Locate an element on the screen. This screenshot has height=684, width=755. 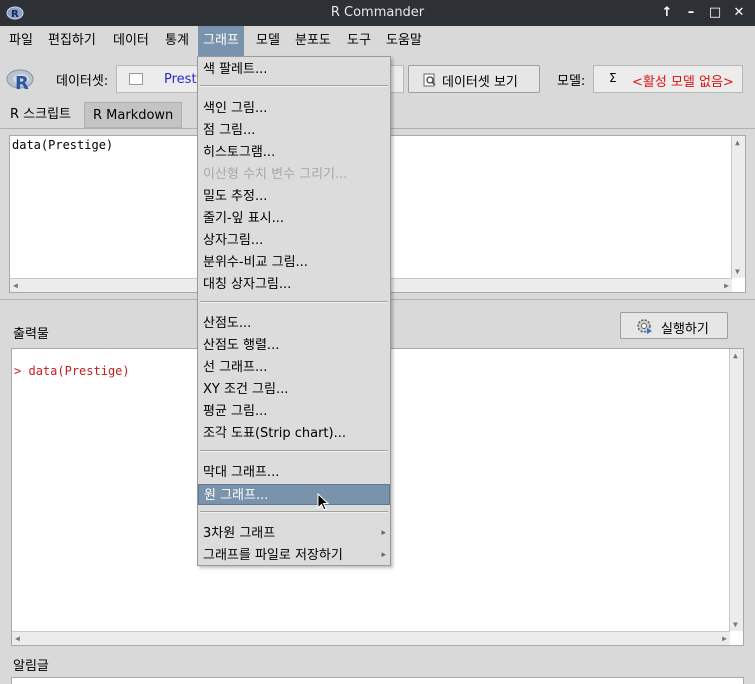
model-label: 모델: is located at coordinates (571, 81).